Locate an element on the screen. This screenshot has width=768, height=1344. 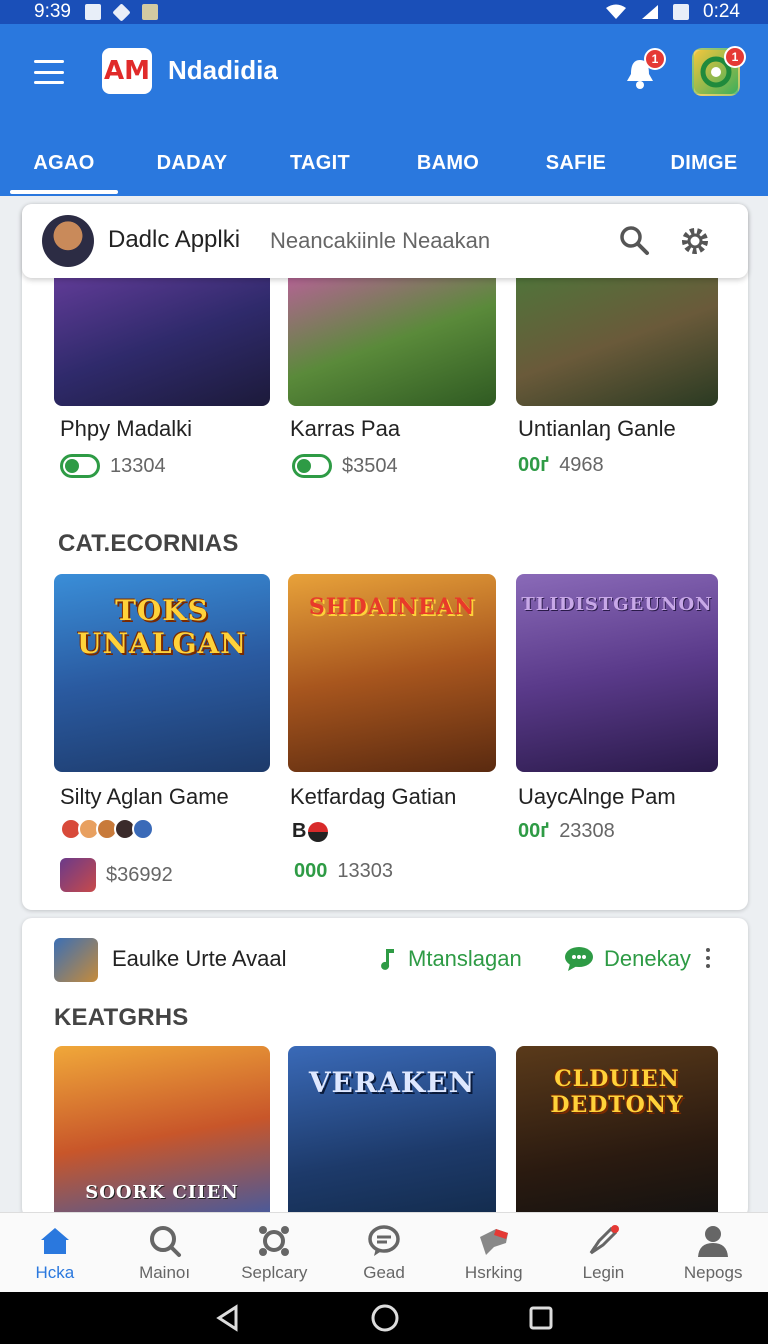
art-title: SHDAINEAN is located at coordinates (392, 607).